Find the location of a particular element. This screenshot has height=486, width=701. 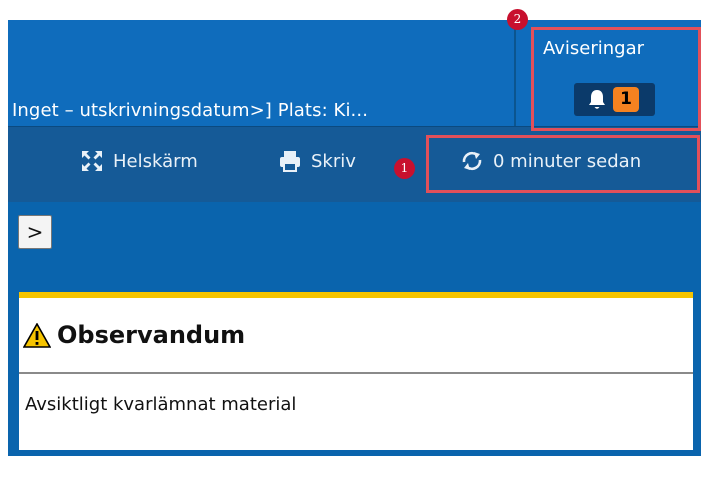

annotation-marker-1: 1 is located at coordinates (404, 168).